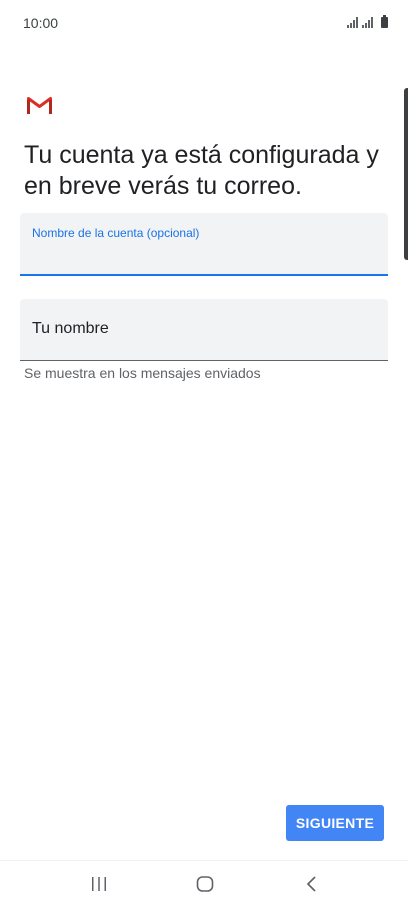  Describe the element at coordinates (204, 23) in the screenshot. I see `status-bar: 10:00` at that location.